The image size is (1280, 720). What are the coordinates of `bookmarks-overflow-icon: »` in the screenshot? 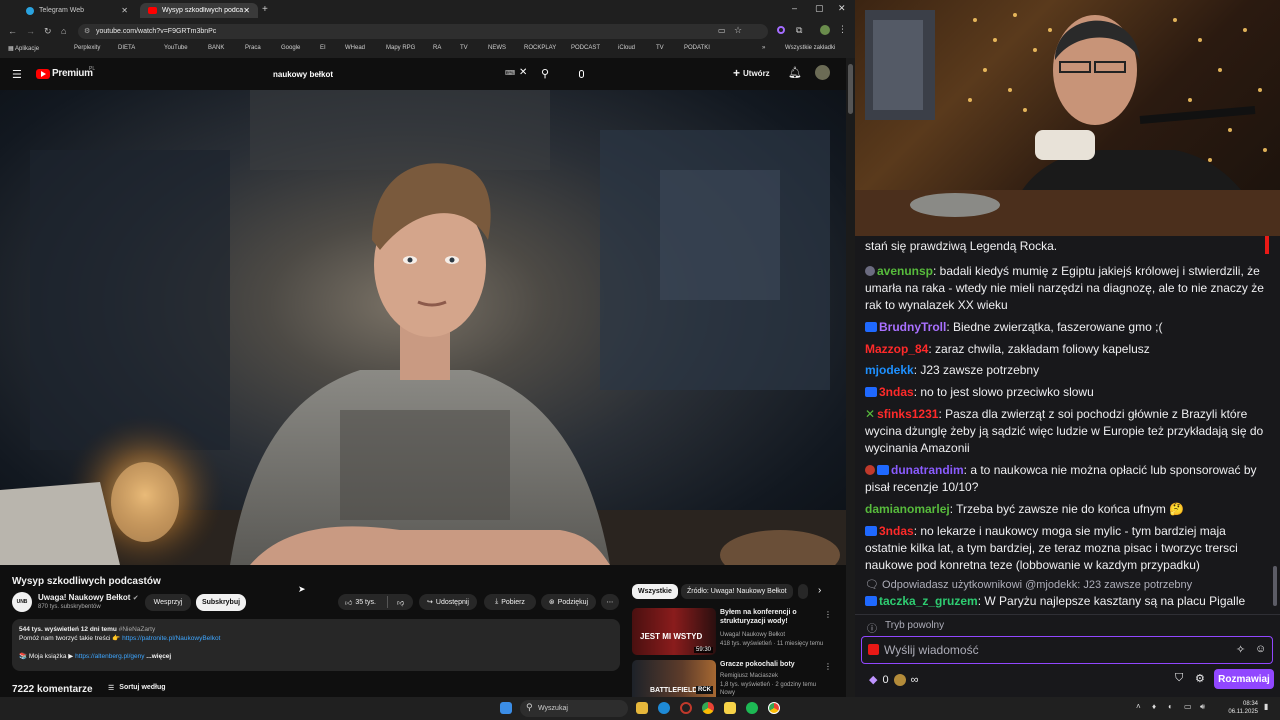 It's located at (763, 48).